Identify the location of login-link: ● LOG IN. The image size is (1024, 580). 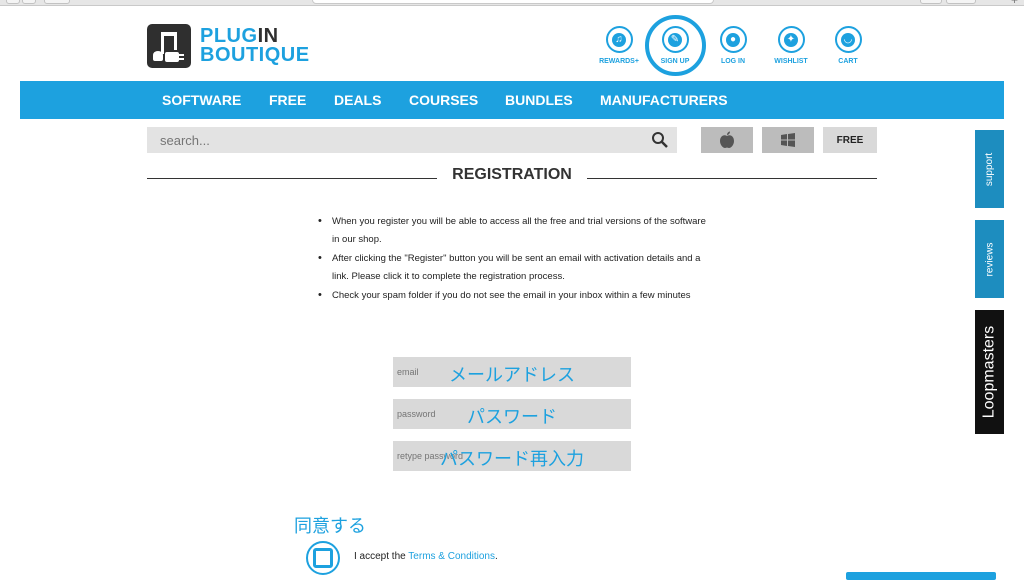
(733, 45).